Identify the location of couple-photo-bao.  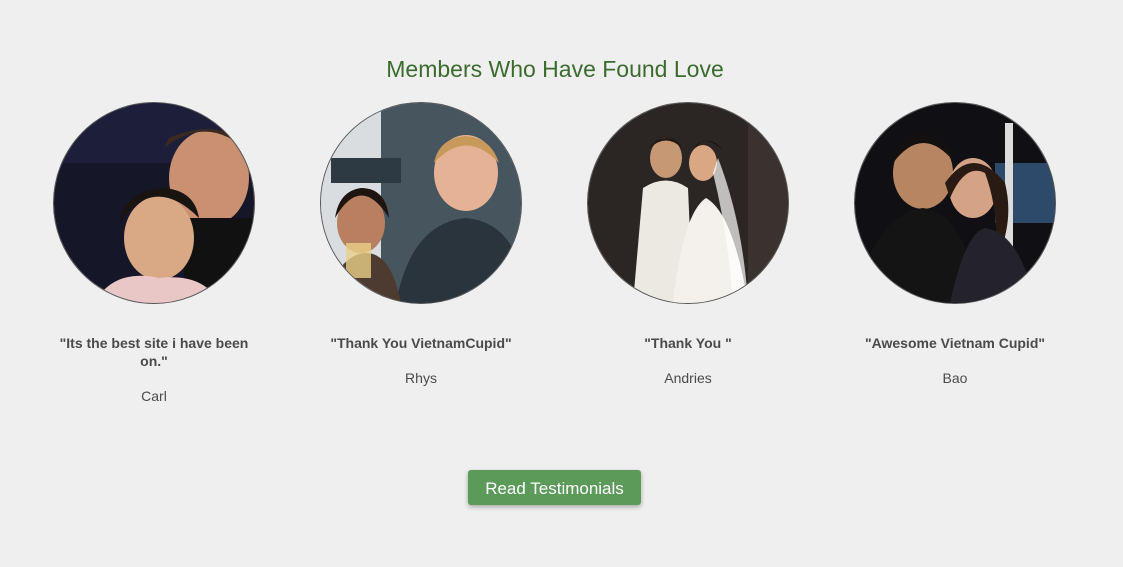
(955, 203).